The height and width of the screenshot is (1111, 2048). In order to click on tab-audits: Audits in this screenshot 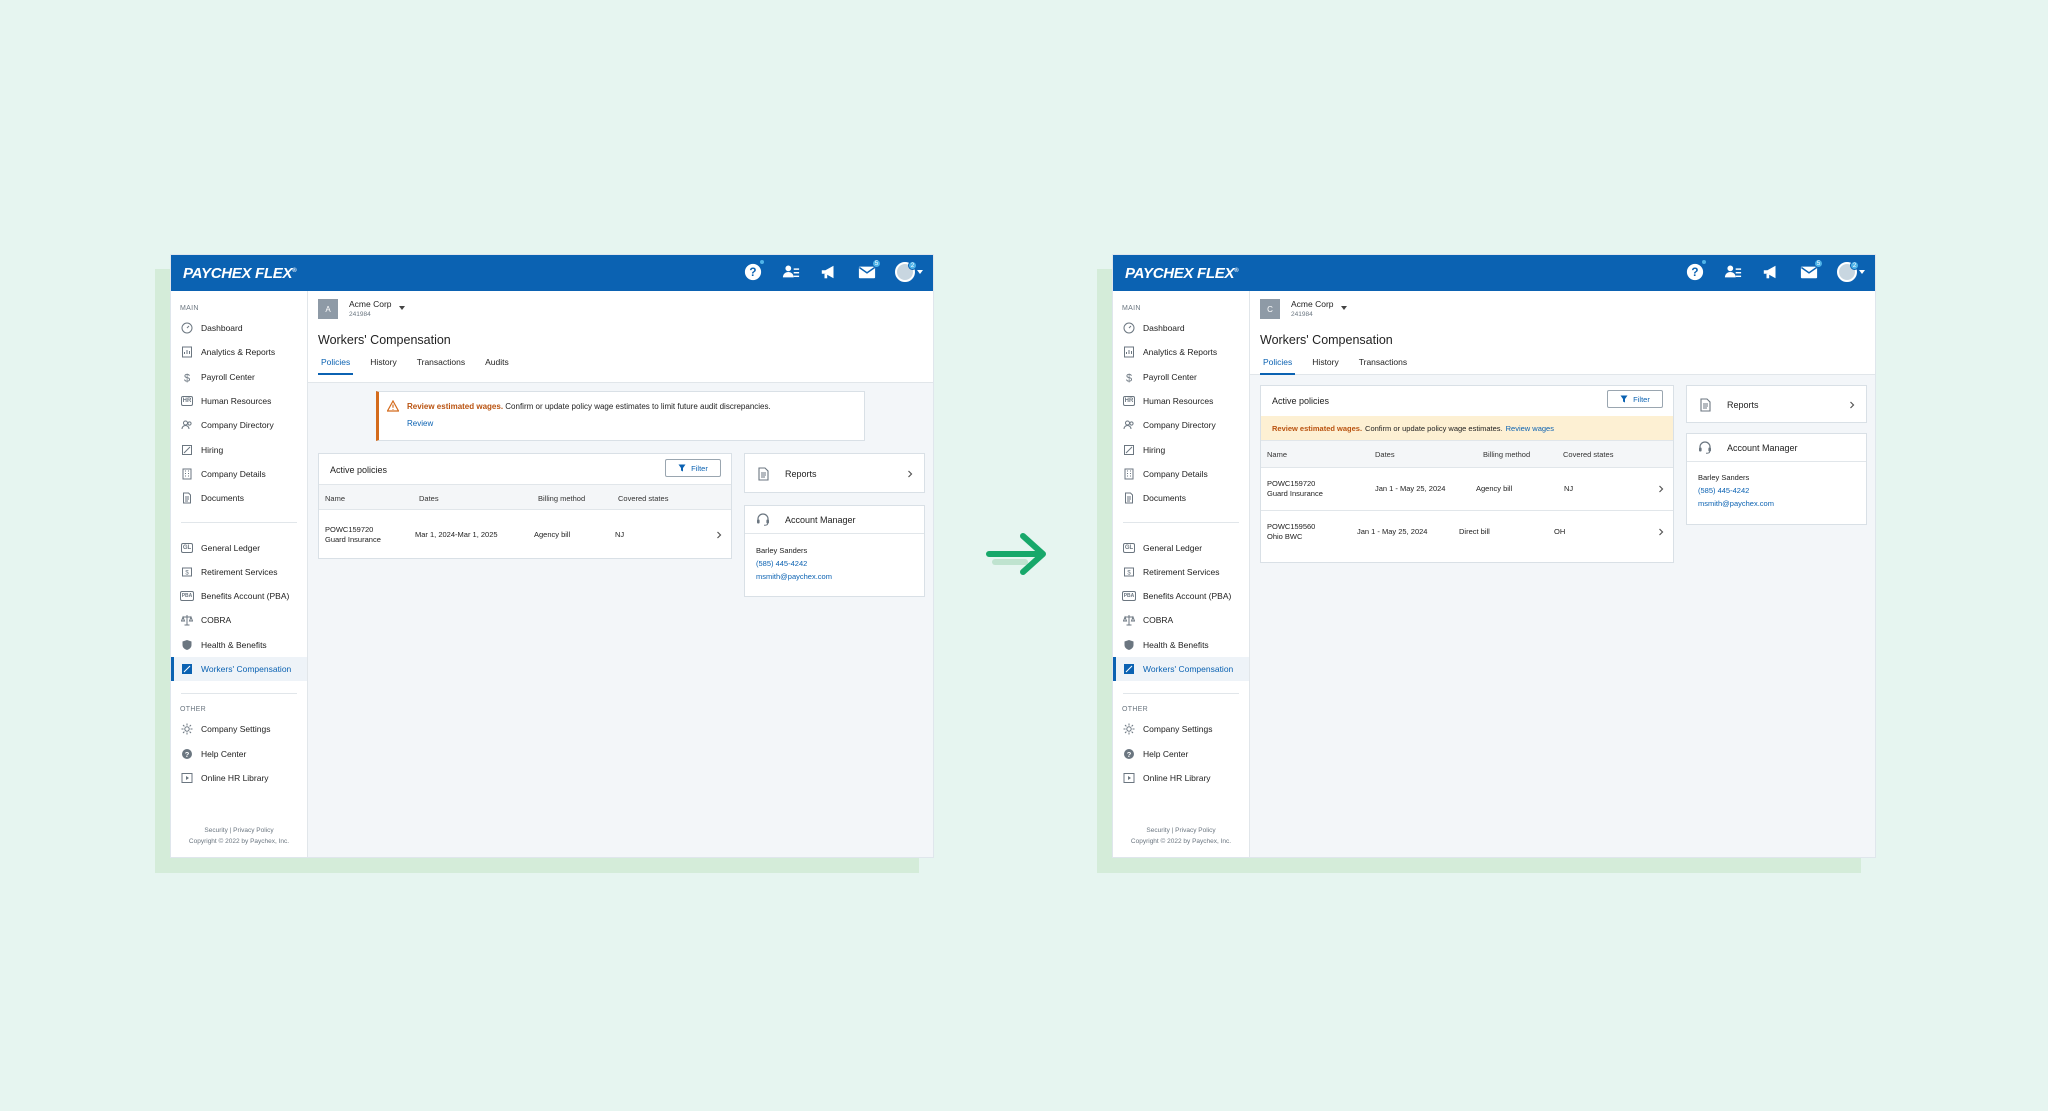, I will do `click(497, 366)`.